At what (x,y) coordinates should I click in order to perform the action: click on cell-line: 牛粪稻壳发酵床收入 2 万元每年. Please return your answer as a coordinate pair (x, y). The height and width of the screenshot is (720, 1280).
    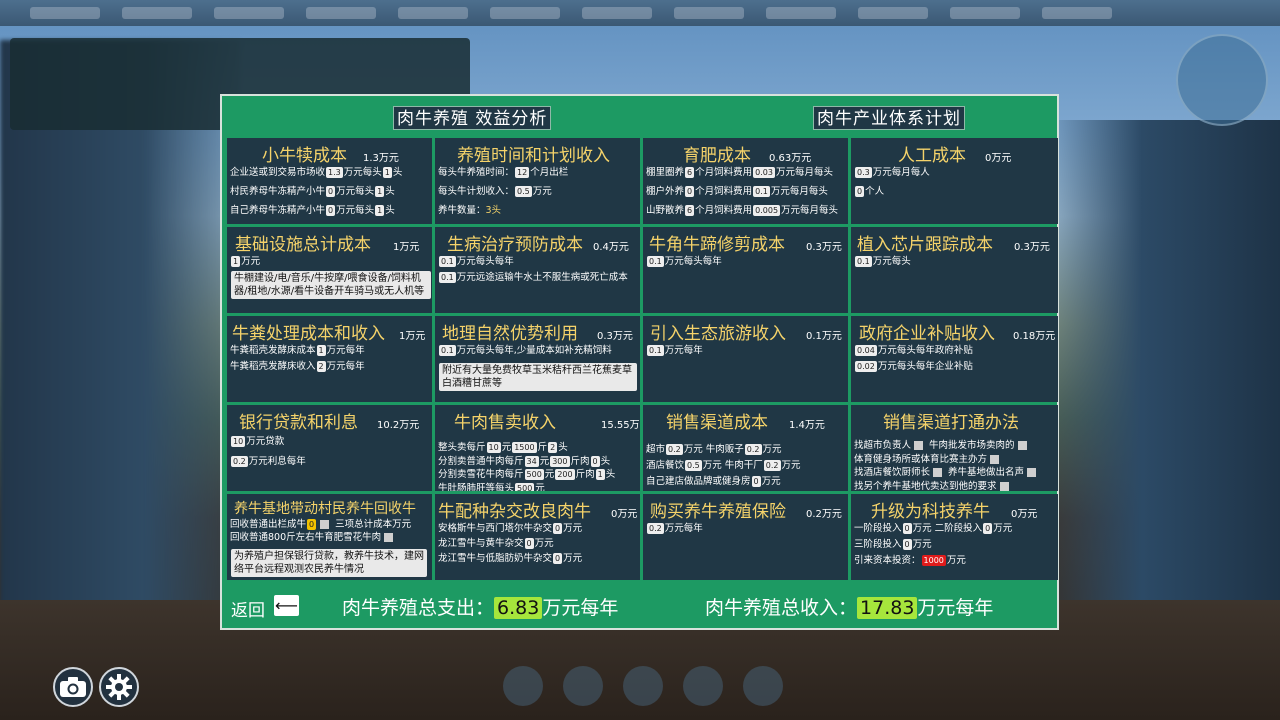
    Looking at the image, I should click on (297, 366).